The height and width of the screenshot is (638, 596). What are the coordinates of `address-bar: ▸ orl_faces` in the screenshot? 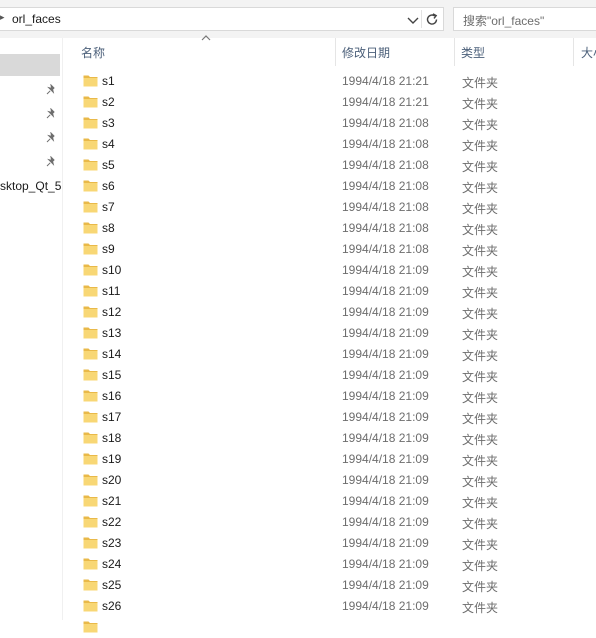 It's located at (222, 19).